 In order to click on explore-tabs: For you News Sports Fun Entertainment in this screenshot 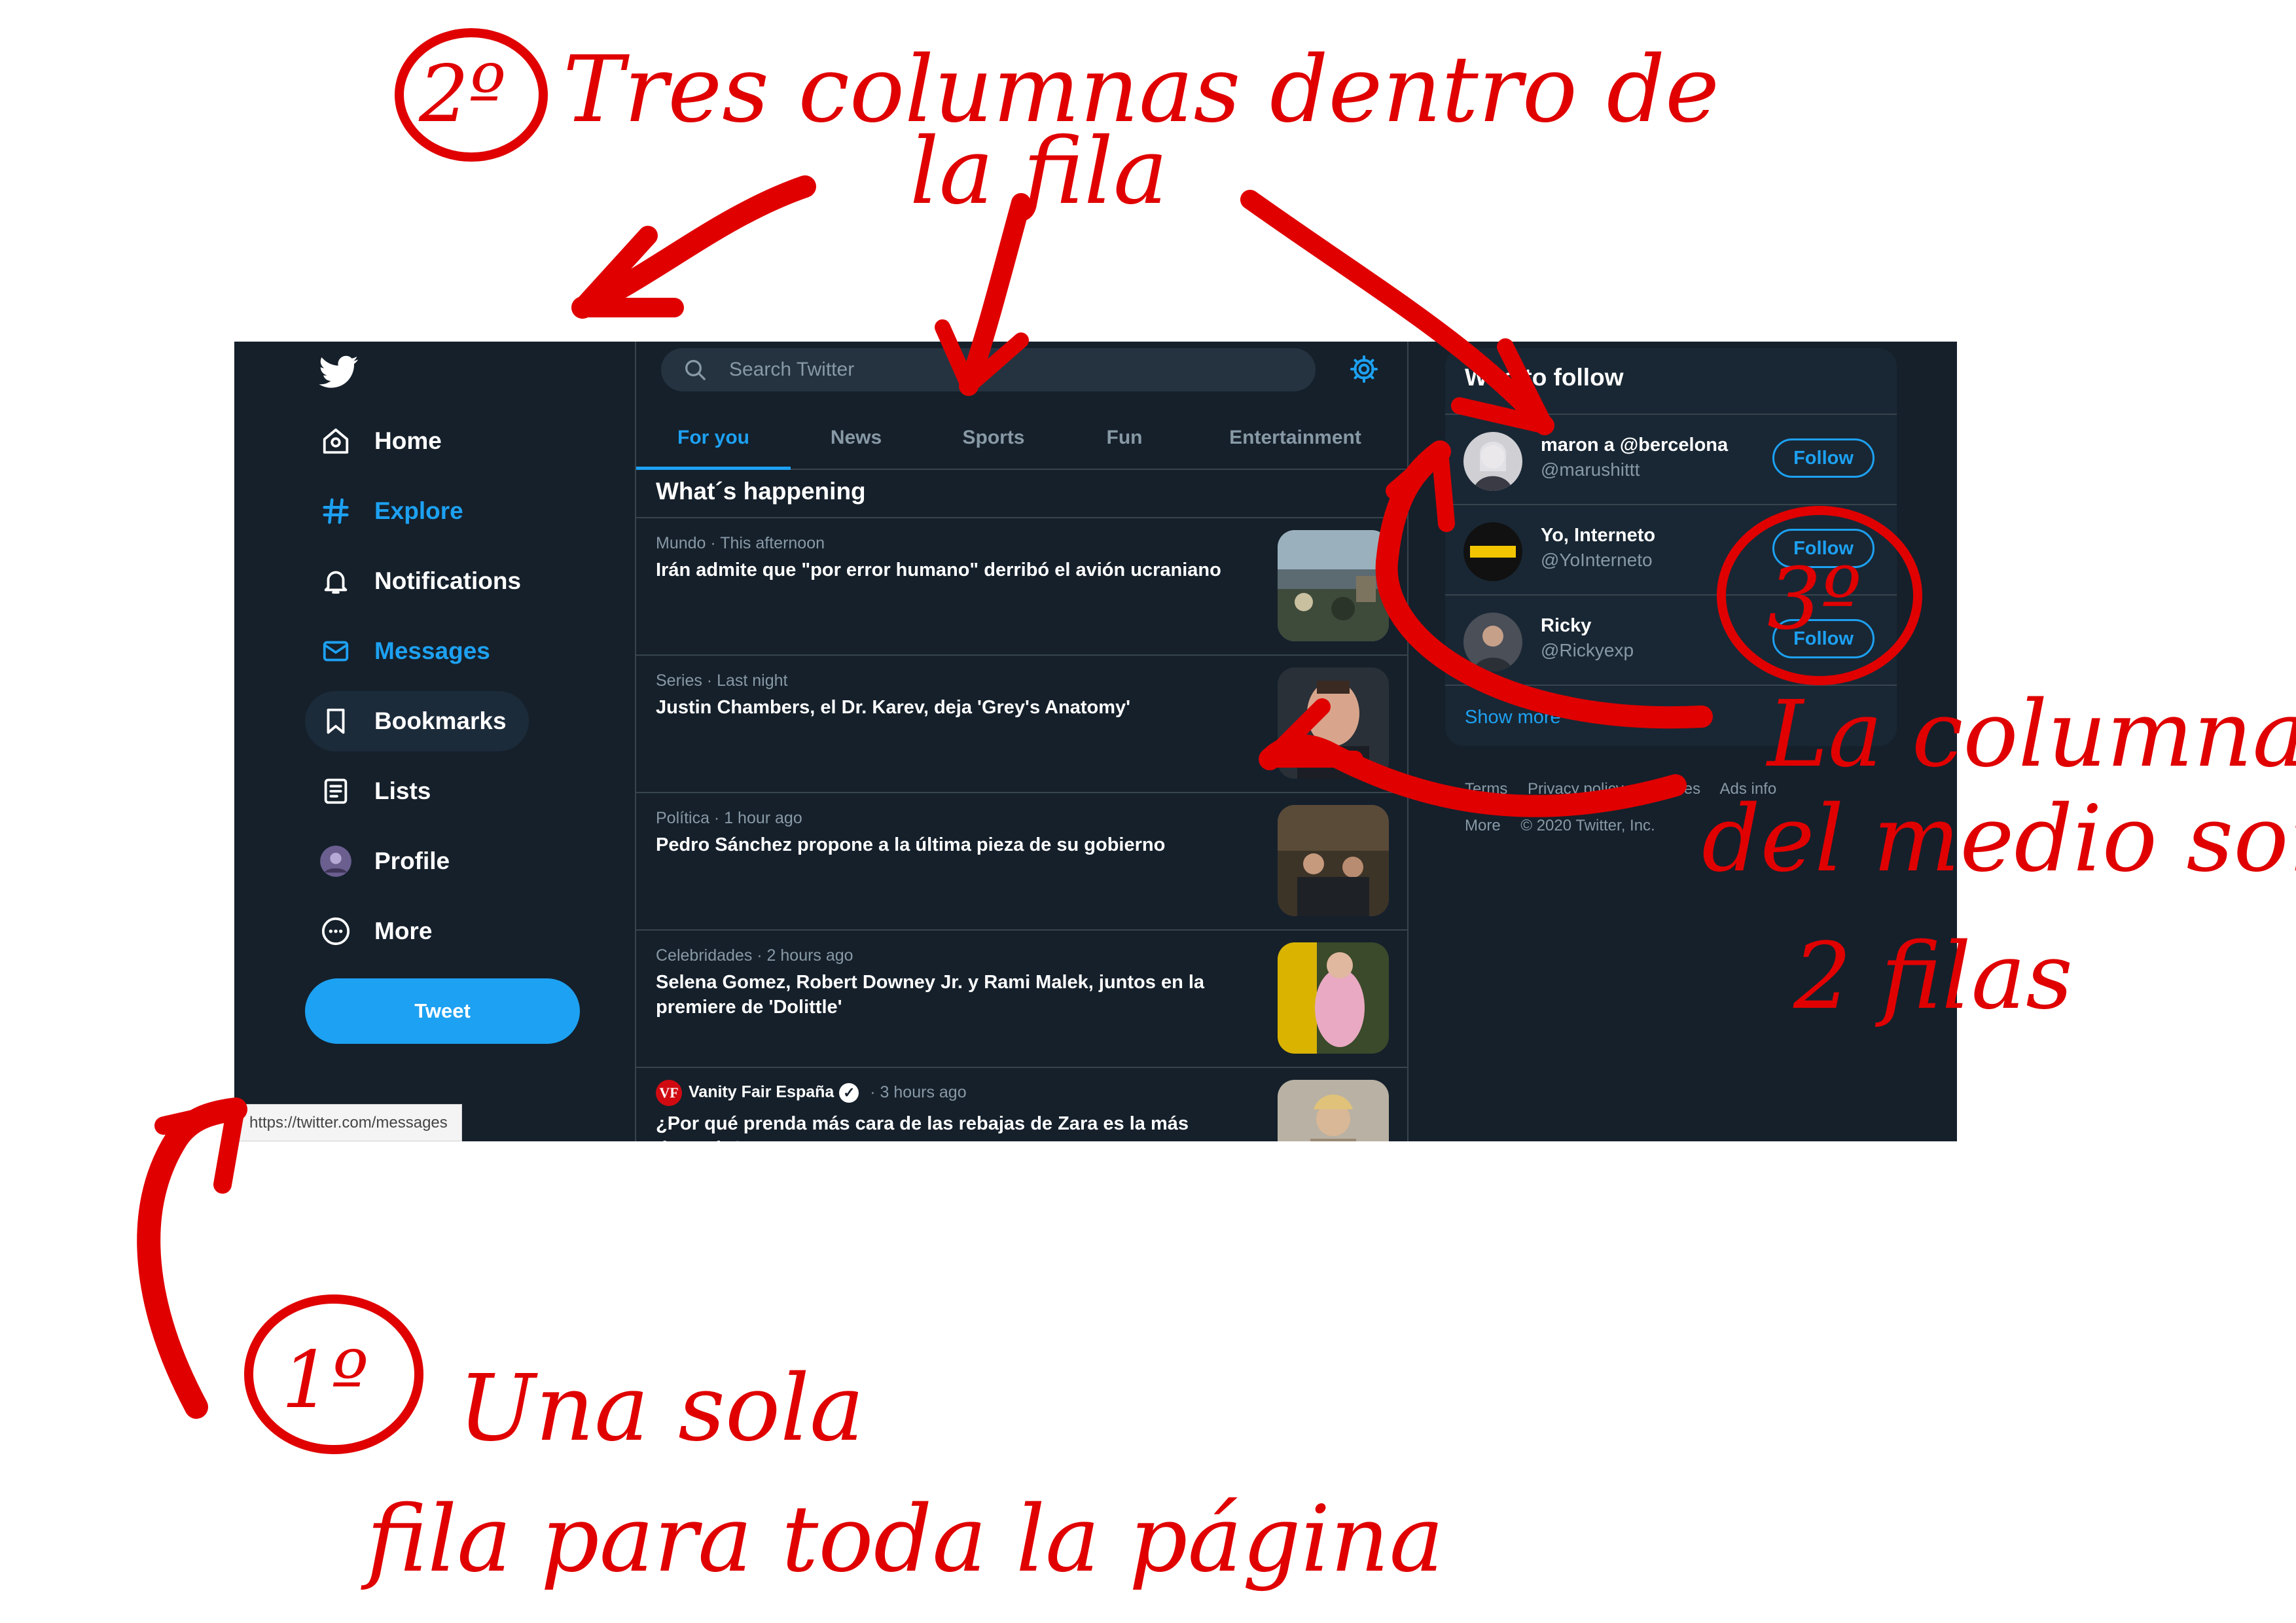, I will do `click(1021, 439)`.